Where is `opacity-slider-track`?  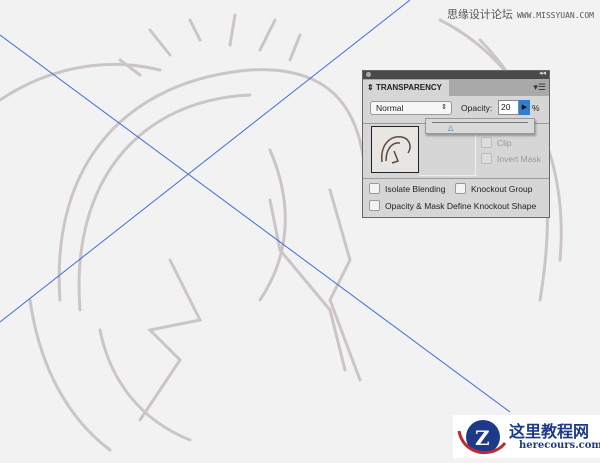
opacity-slider-track is located at coordinates (480, 122).